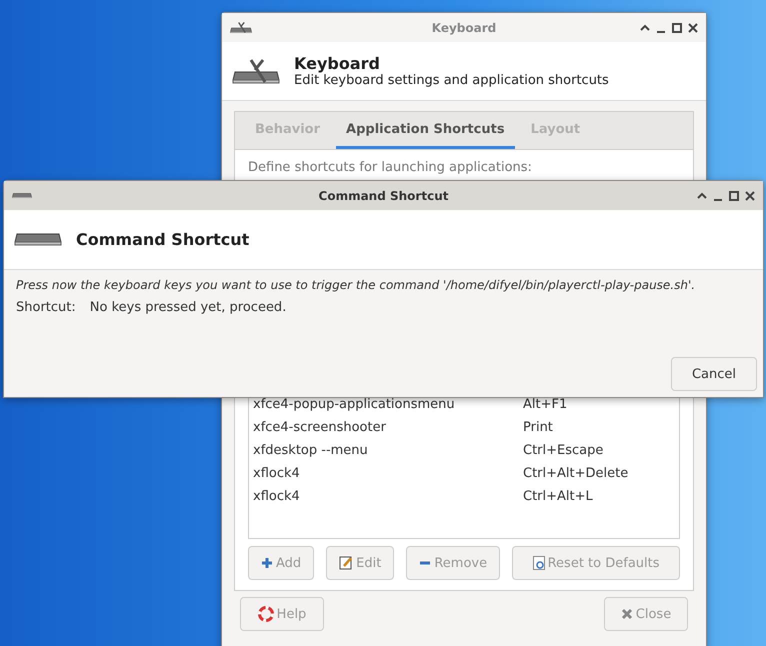 The height and width of the screenshot is (646, 766). What do you see at coordinates (563, 450) in the screenshot?
I see `shortcut-cell-text: Ctrl+Escape` at bounding box center [563, 450].